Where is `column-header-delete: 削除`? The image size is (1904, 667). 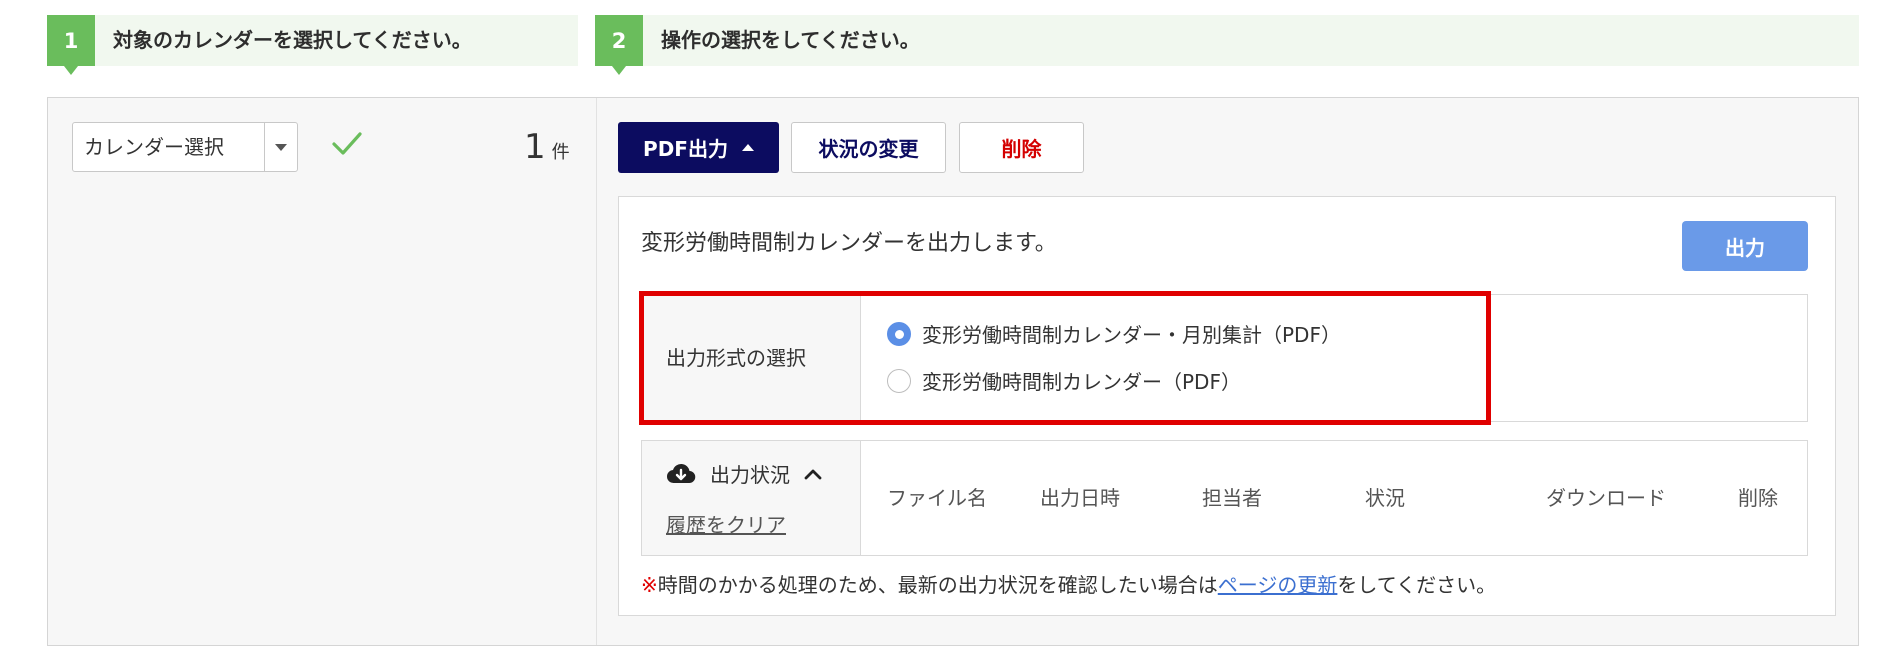
column-header-delete: 削除 is located at coordinates (1758, 498).